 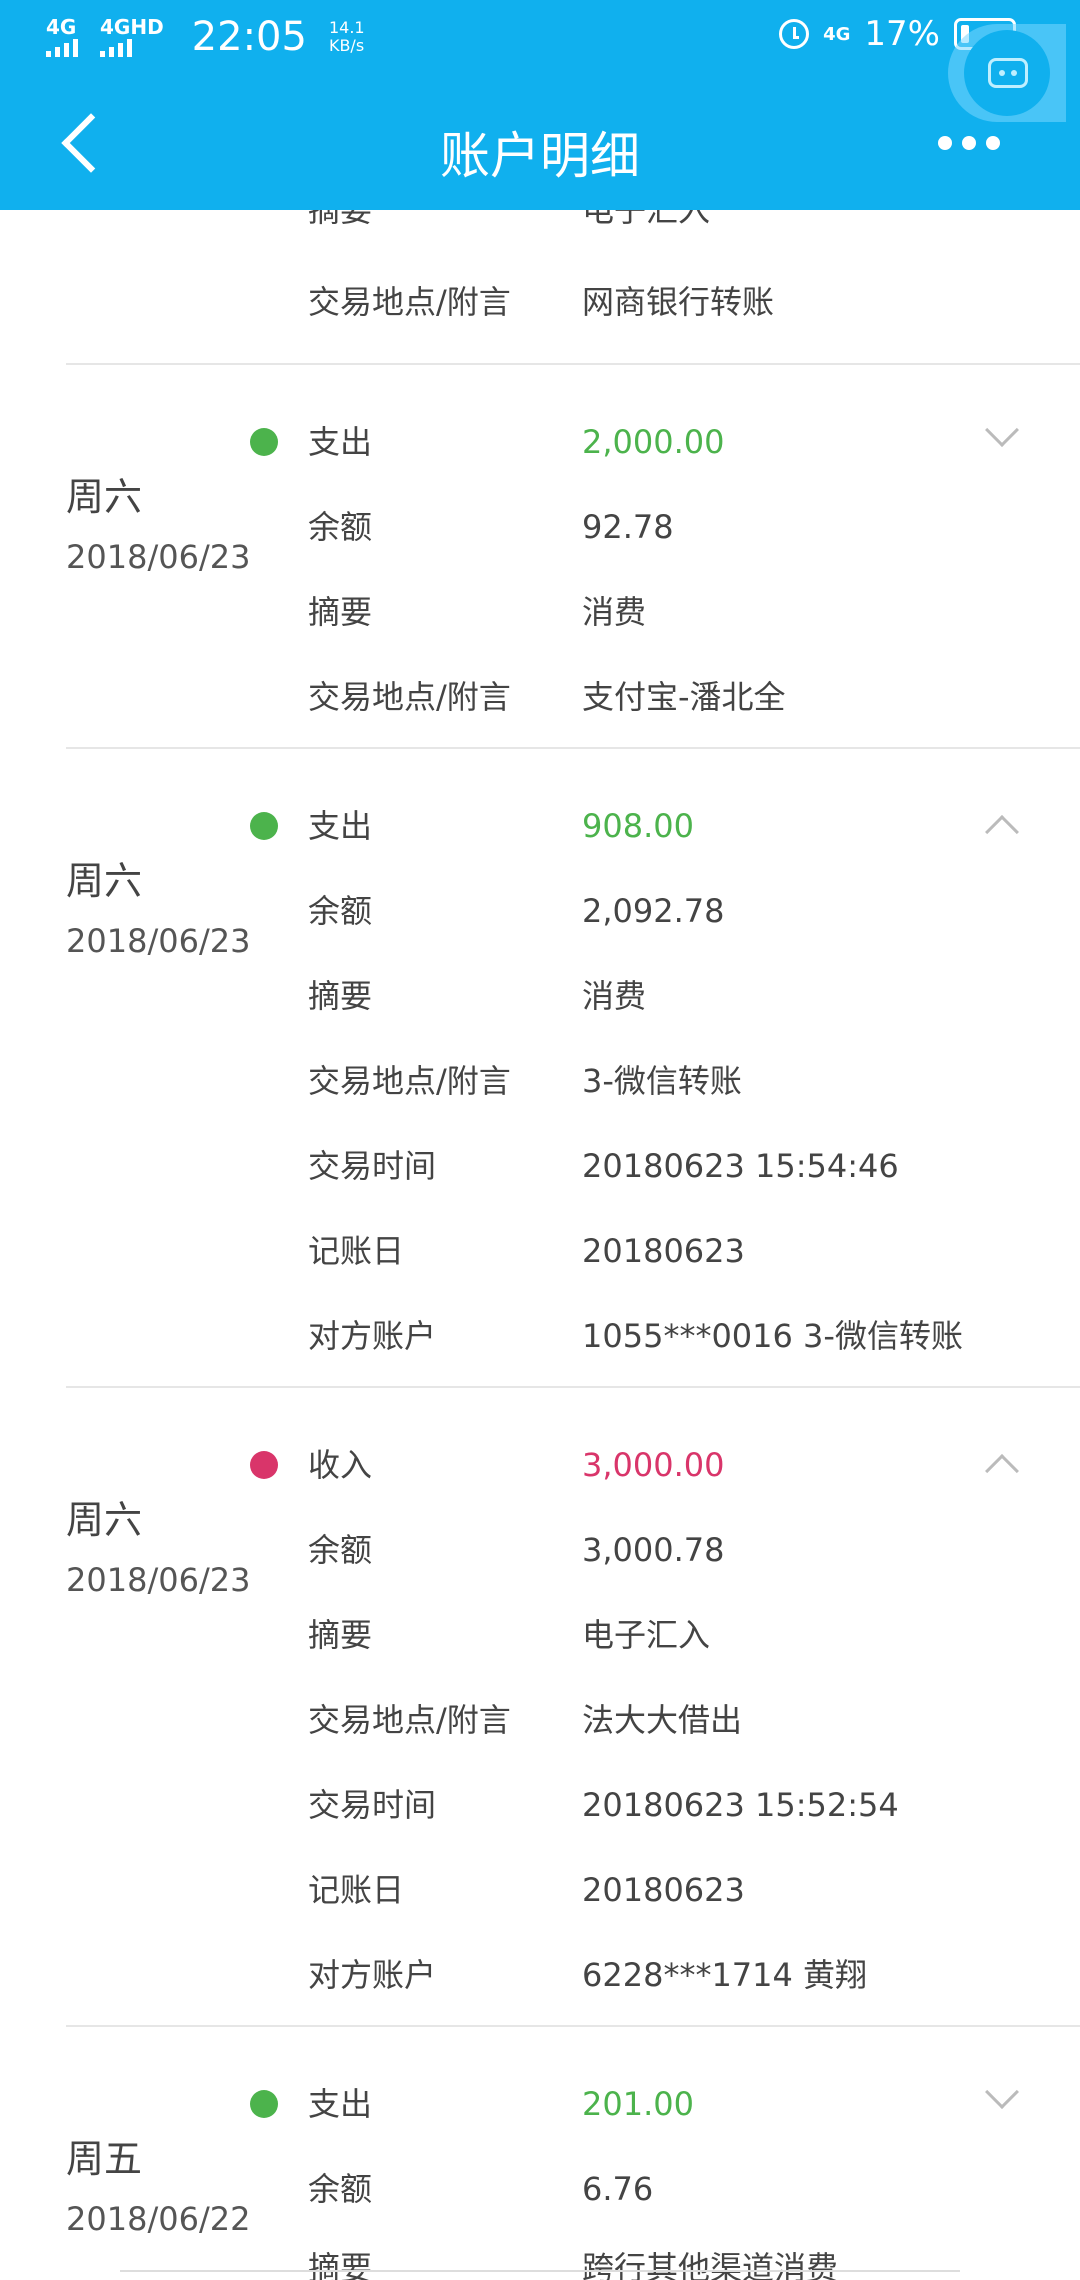 What do you see at coordinates (638, 2104) in the screenshot?
I see `amount-value: 201.00` at bounding box center [638, 2104].